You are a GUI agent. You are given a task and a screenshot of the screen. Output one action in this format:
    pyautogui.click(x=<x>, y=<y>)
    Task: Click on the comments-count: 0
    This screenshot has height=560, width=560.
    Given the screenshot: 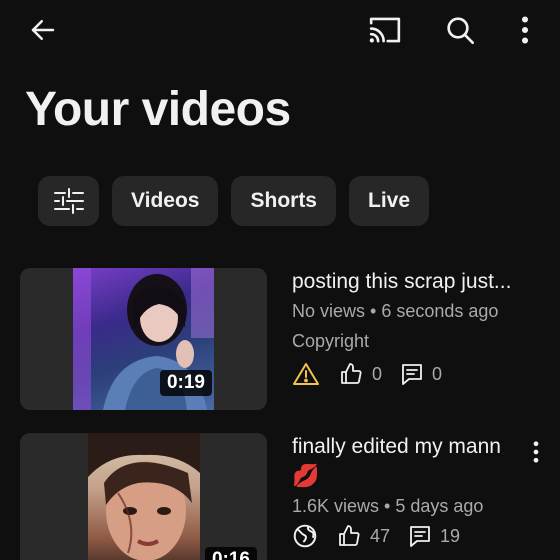 What is the action you would take?
    pyautogui.click(x=437, y=373)
    